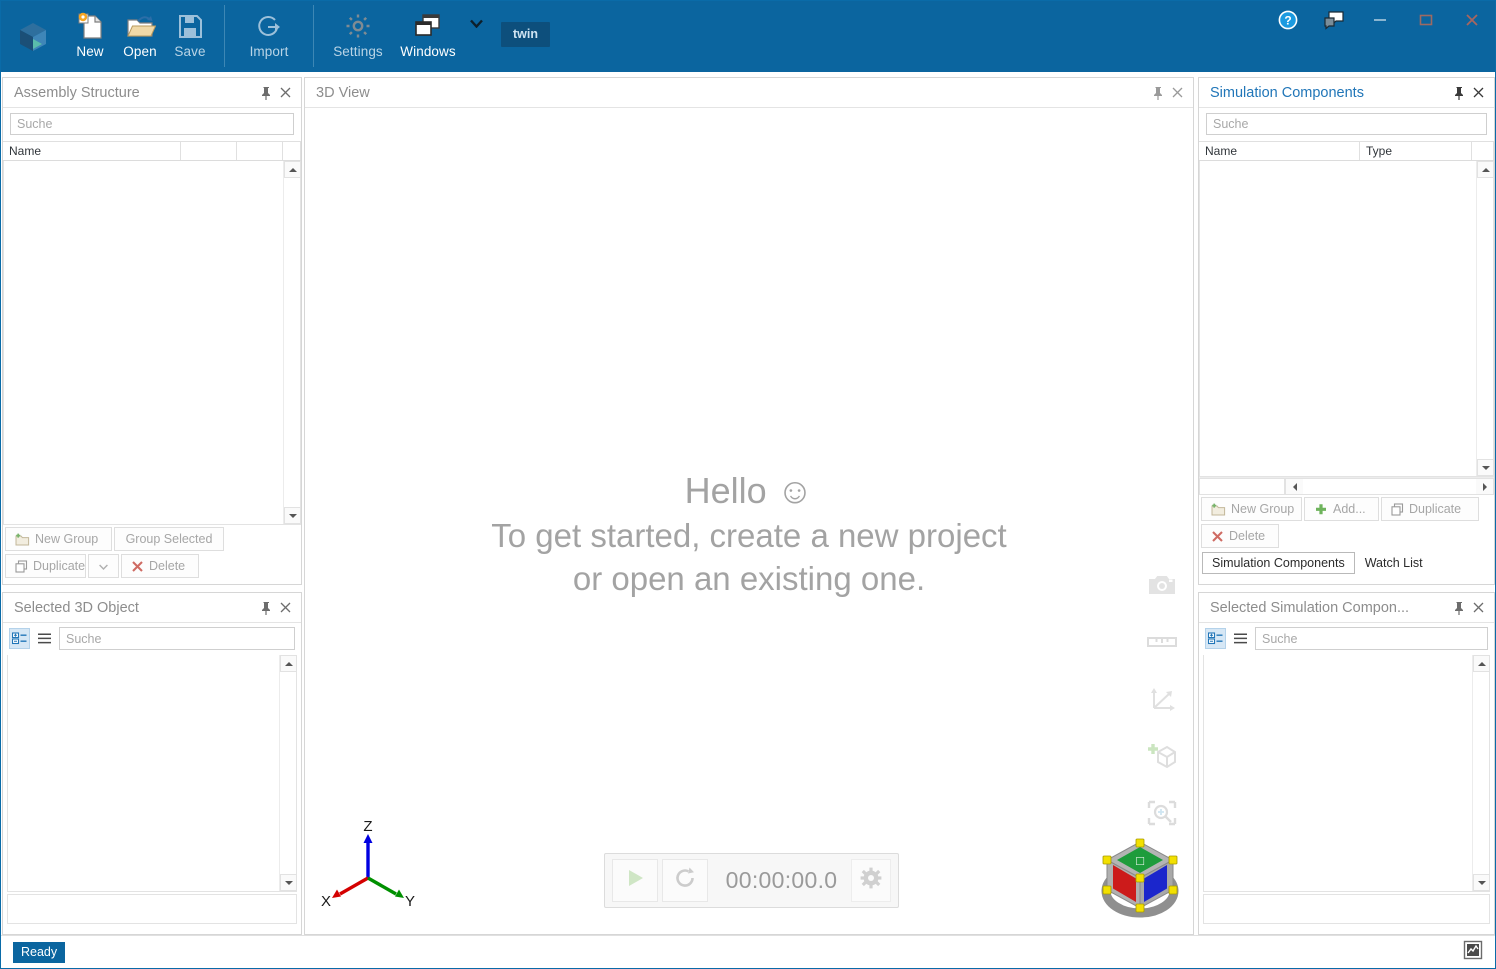 The image size is (1496, 969). I want to click on open-button: Open, so click(140, 34).